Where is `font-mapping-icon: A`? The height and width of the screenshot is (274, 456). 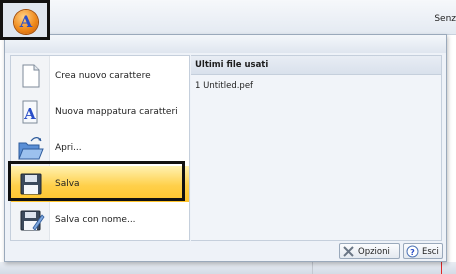 font-mapping-icon: A is located at coordinates (30, 112).